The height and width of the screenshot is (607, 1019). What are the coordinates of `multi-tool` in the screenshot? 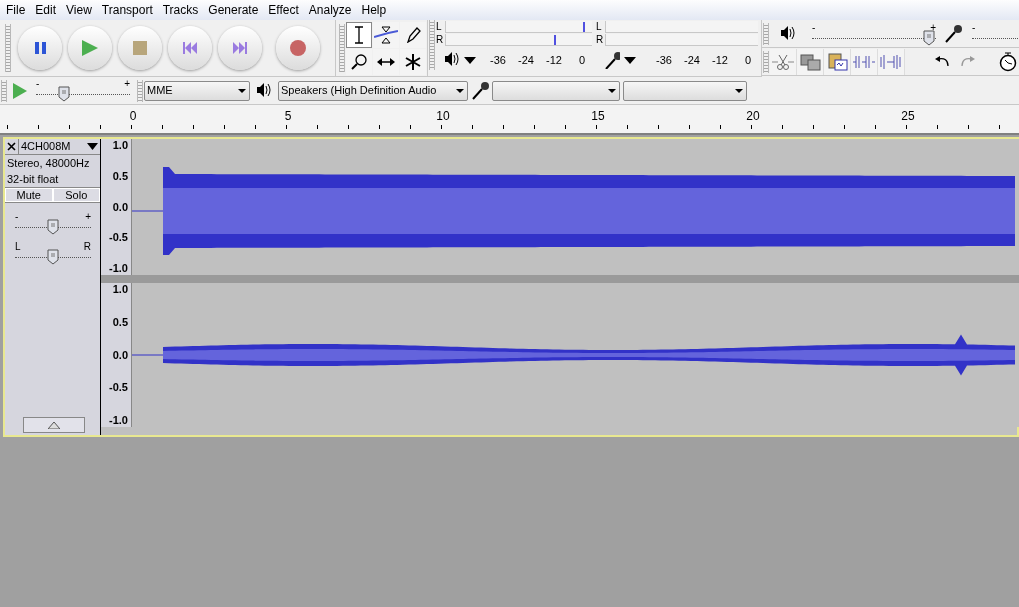 It's located at (413, 61).